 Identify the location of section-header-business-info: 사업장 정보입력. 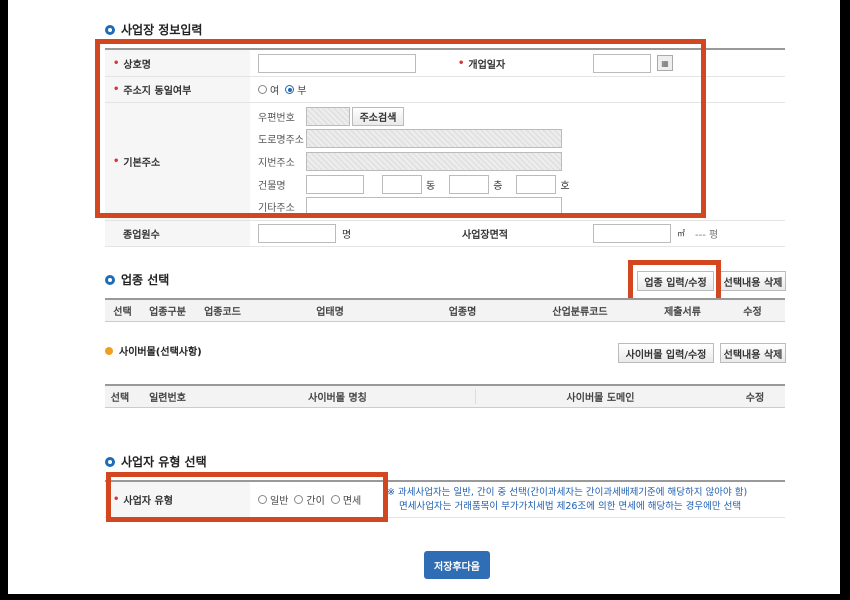
(153, 29).